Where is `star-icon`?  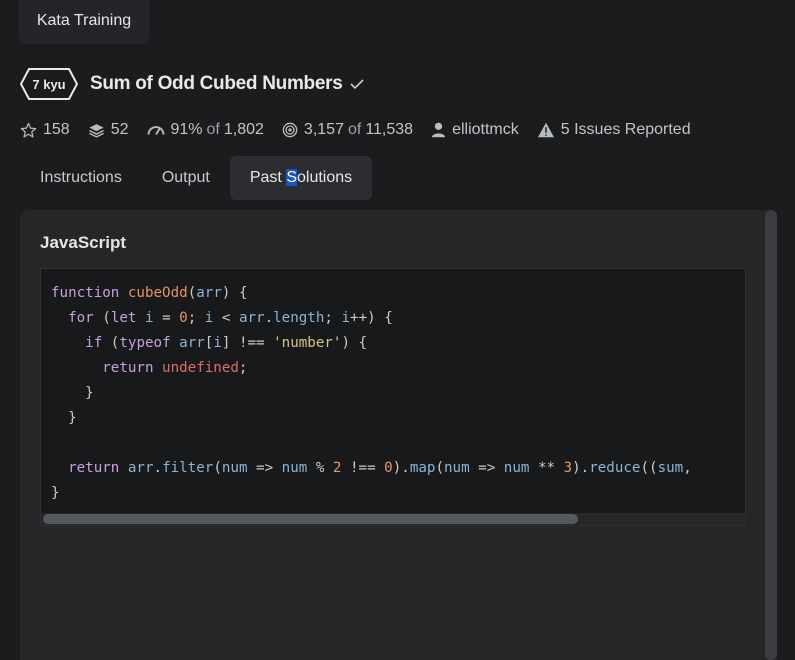 star-icon is located at coordinates (28, 130).